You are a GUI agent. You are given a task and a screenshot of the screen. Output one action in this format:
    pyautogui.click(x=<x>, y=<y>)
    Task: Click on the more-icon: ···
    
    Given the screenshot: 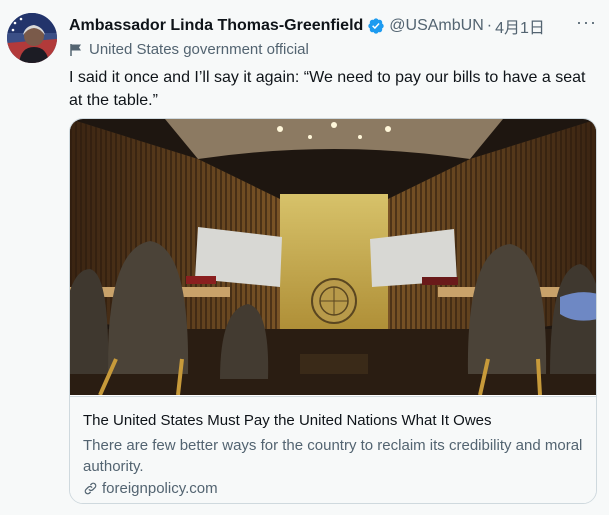 What is the action you would take?
    pyautogui.click(x=586, y=22)
    